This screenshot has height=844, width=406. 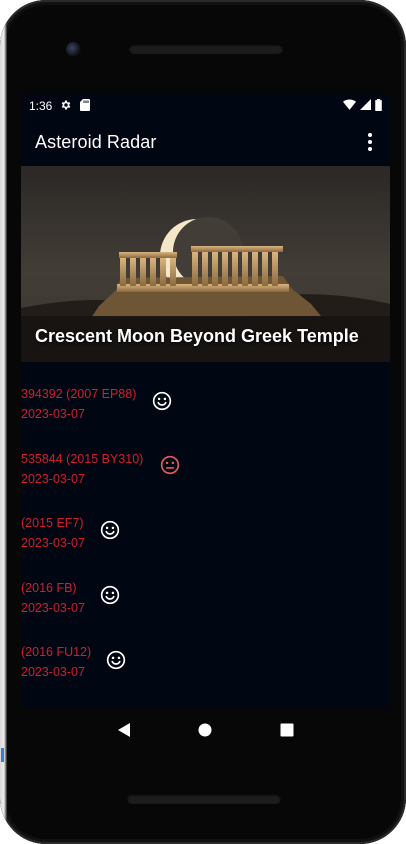 What do you see at coordinates (205, 417) in the screenshot?
I see `asteroid-row: 394392 (2007 EP88) 2023-03-07` at bounding box center [205, 417].